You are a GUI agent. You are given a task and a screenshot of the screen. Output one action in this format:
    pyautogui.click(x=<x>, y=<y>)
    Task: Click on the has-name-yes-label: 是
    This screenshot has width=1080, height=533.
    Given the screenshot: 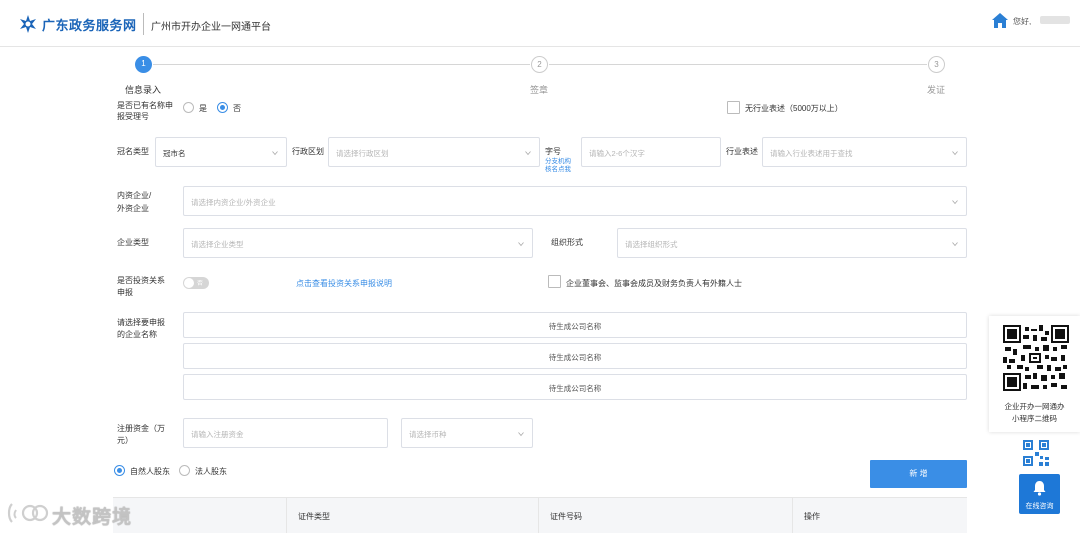 What is the action you would take?
    pyautogui.click(x=203, y=108)
    